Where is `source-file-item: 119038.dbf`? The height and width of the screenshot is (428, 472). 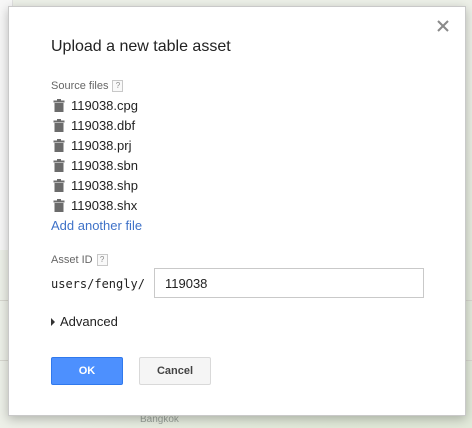
source-file-item: 119038.dbf is located at coordinates (95, 125).